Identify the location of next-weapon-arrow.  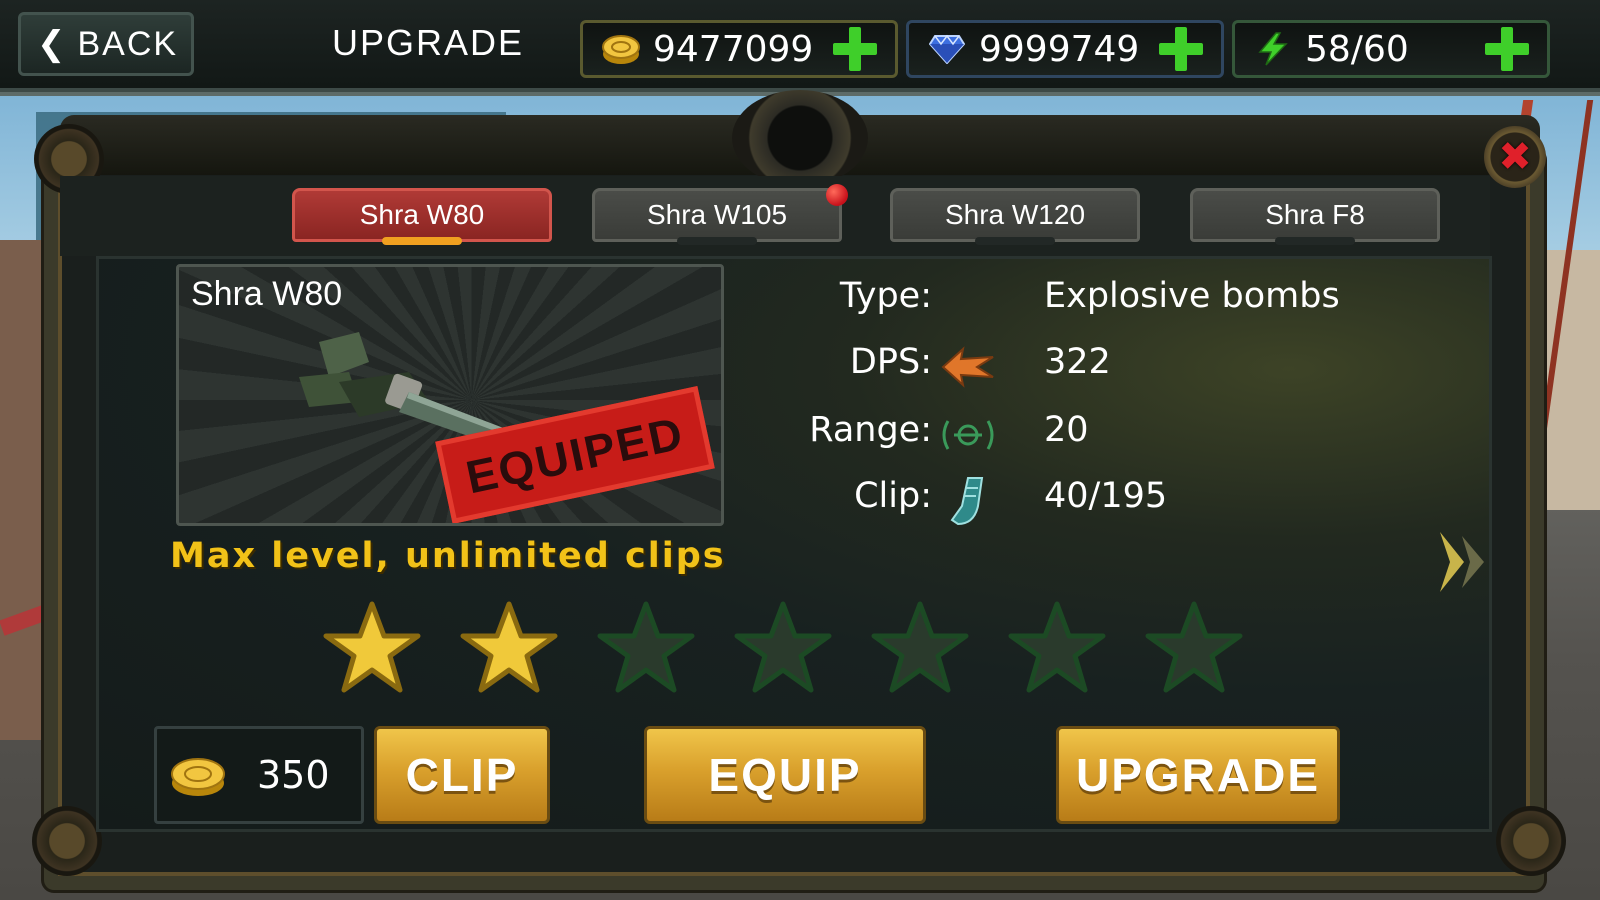
(1466, 562).